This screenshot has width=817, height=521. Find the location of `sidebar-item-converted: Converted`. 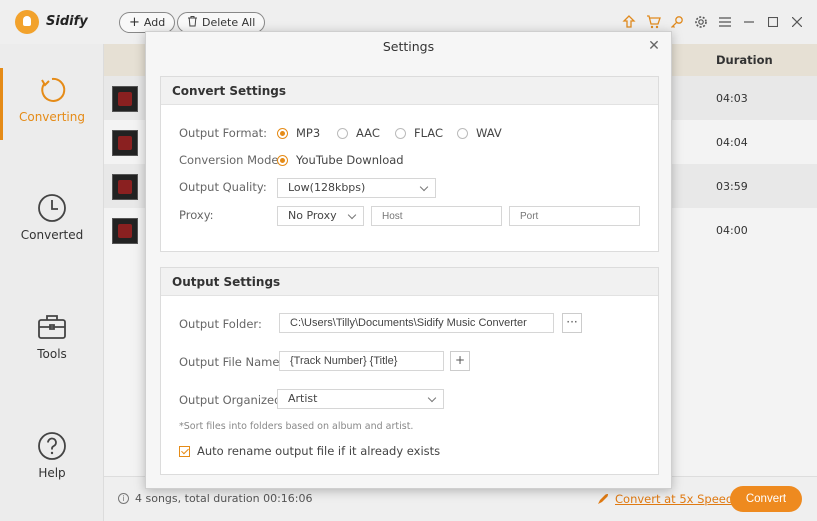

sidebar-item-converted: Converted is located at coordinates (52, 217).